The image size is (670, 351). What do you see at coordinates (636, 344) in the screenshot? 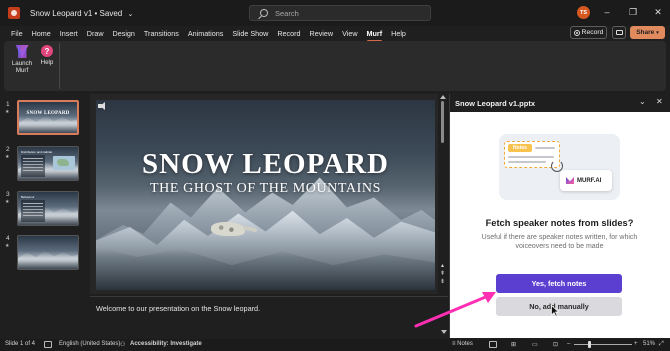
I see `zoom-in-icon: +` at bounding box center [636, 344].